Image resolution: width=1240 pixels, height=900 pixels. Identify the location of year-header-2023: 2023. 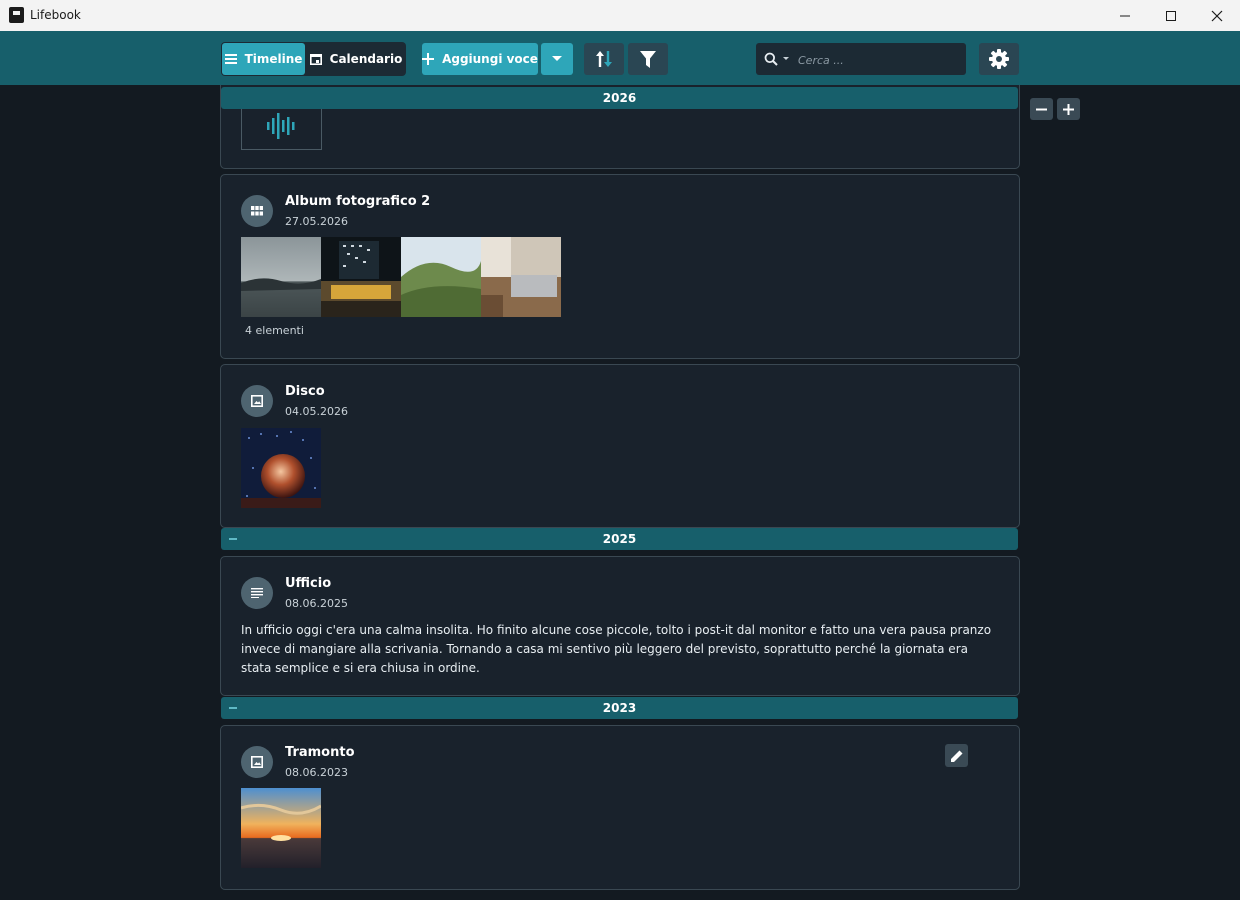
(619, 708).